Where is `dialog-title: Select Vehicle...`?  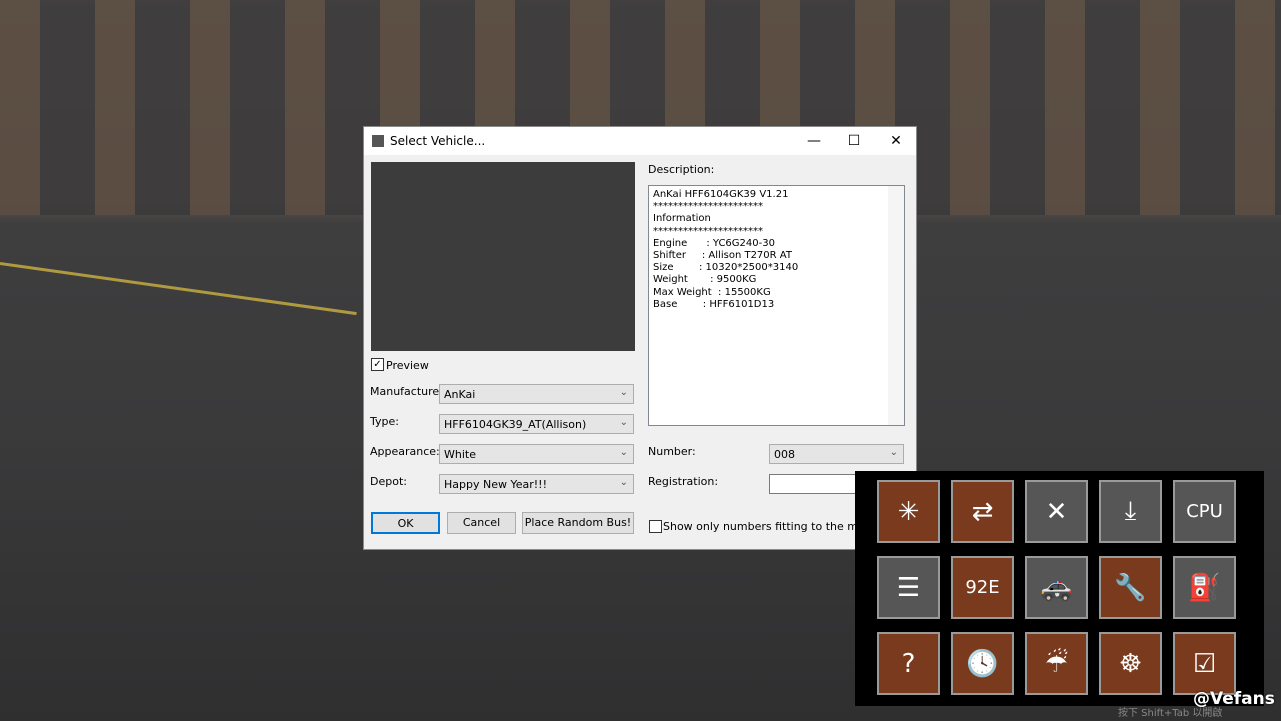 dialog-title: Select Vehicle... is located at coordinates (438, 141).